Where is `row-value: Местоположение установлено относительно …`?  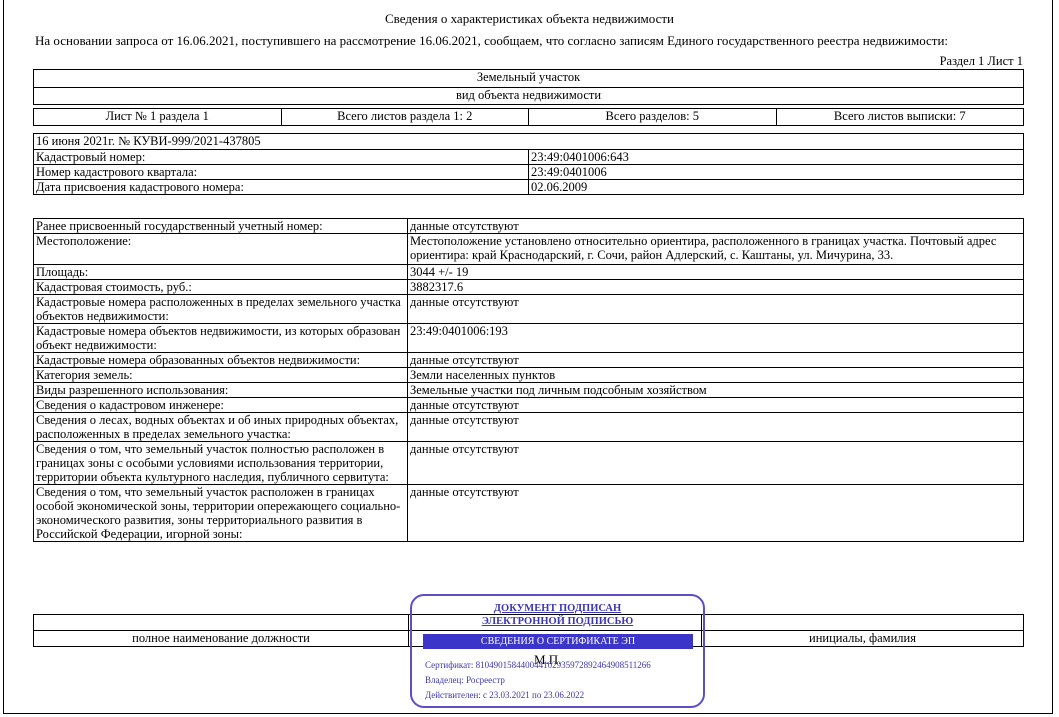 row-value: Местоположение установлено относительно … is located at coordinates (715, 249).